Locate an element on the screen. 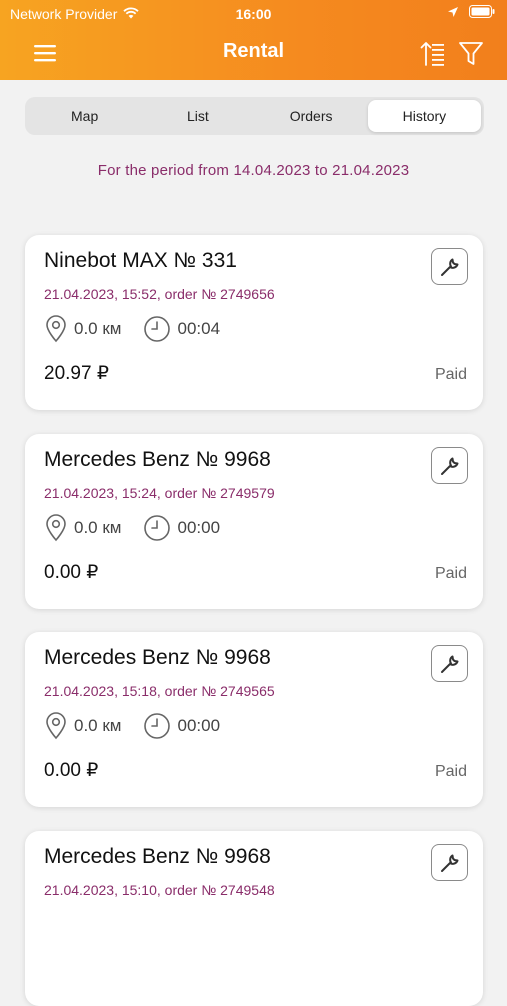  rental-price: 20.97 ₽ is located at coordinates (76, 373).